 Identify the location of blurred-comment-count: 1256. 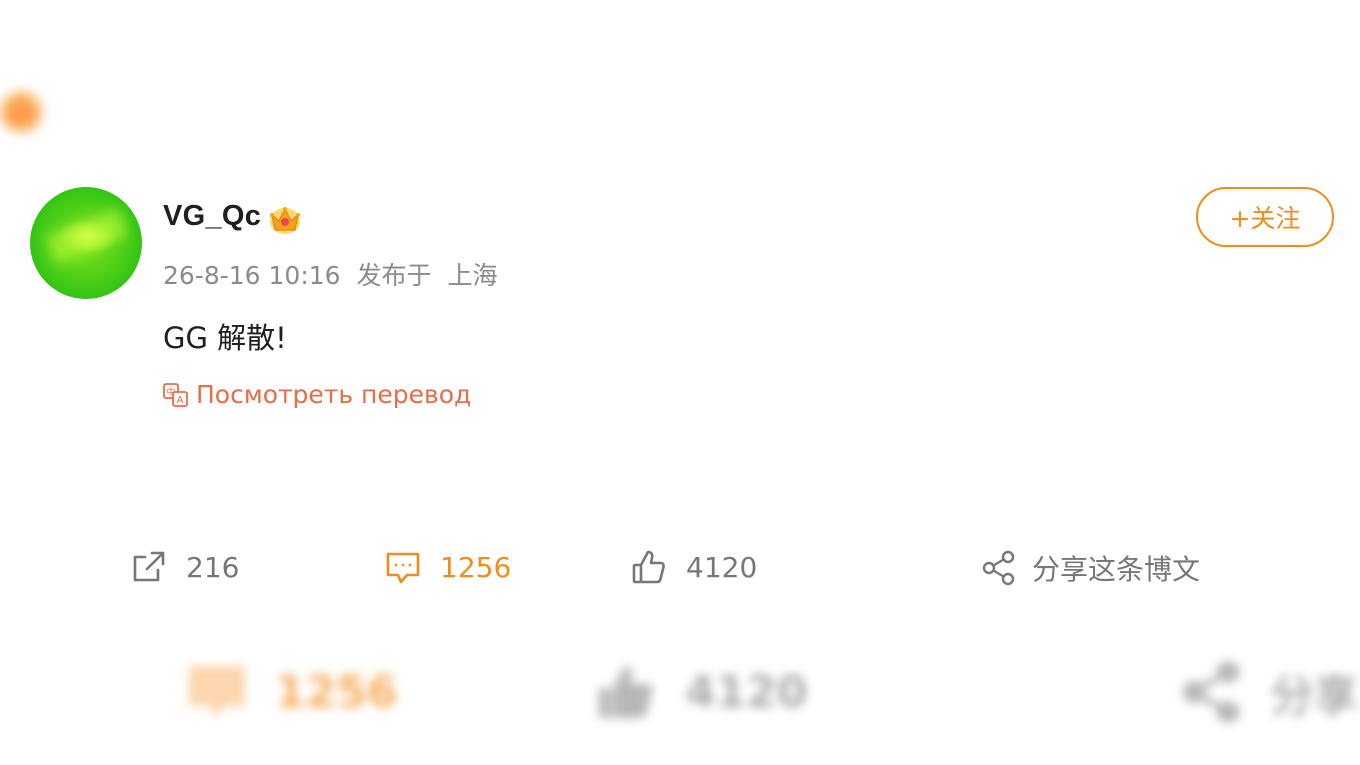
(336, 692).